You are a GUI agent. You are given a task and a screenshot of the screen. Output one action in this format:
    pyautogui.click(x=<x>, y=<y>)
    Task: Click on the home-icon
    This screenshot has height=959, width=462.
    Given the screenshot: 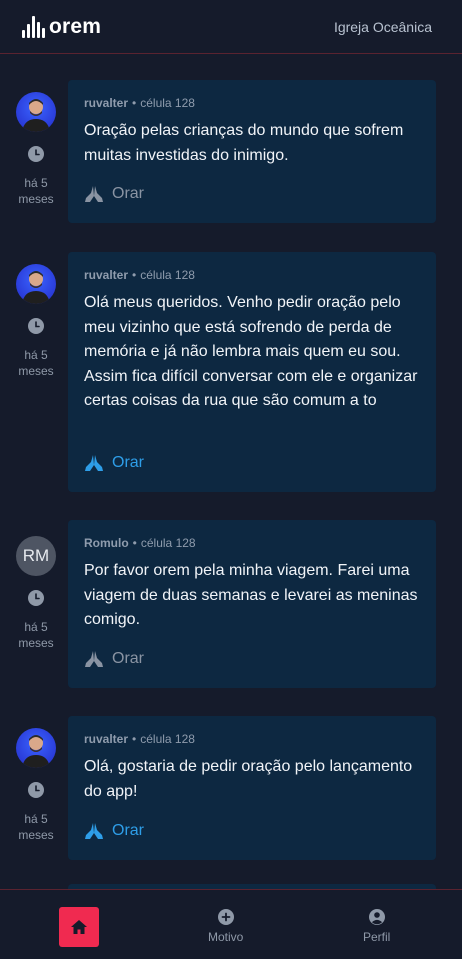 What is the action you would take?
    pyautogui.click(x=79, y=927)
    